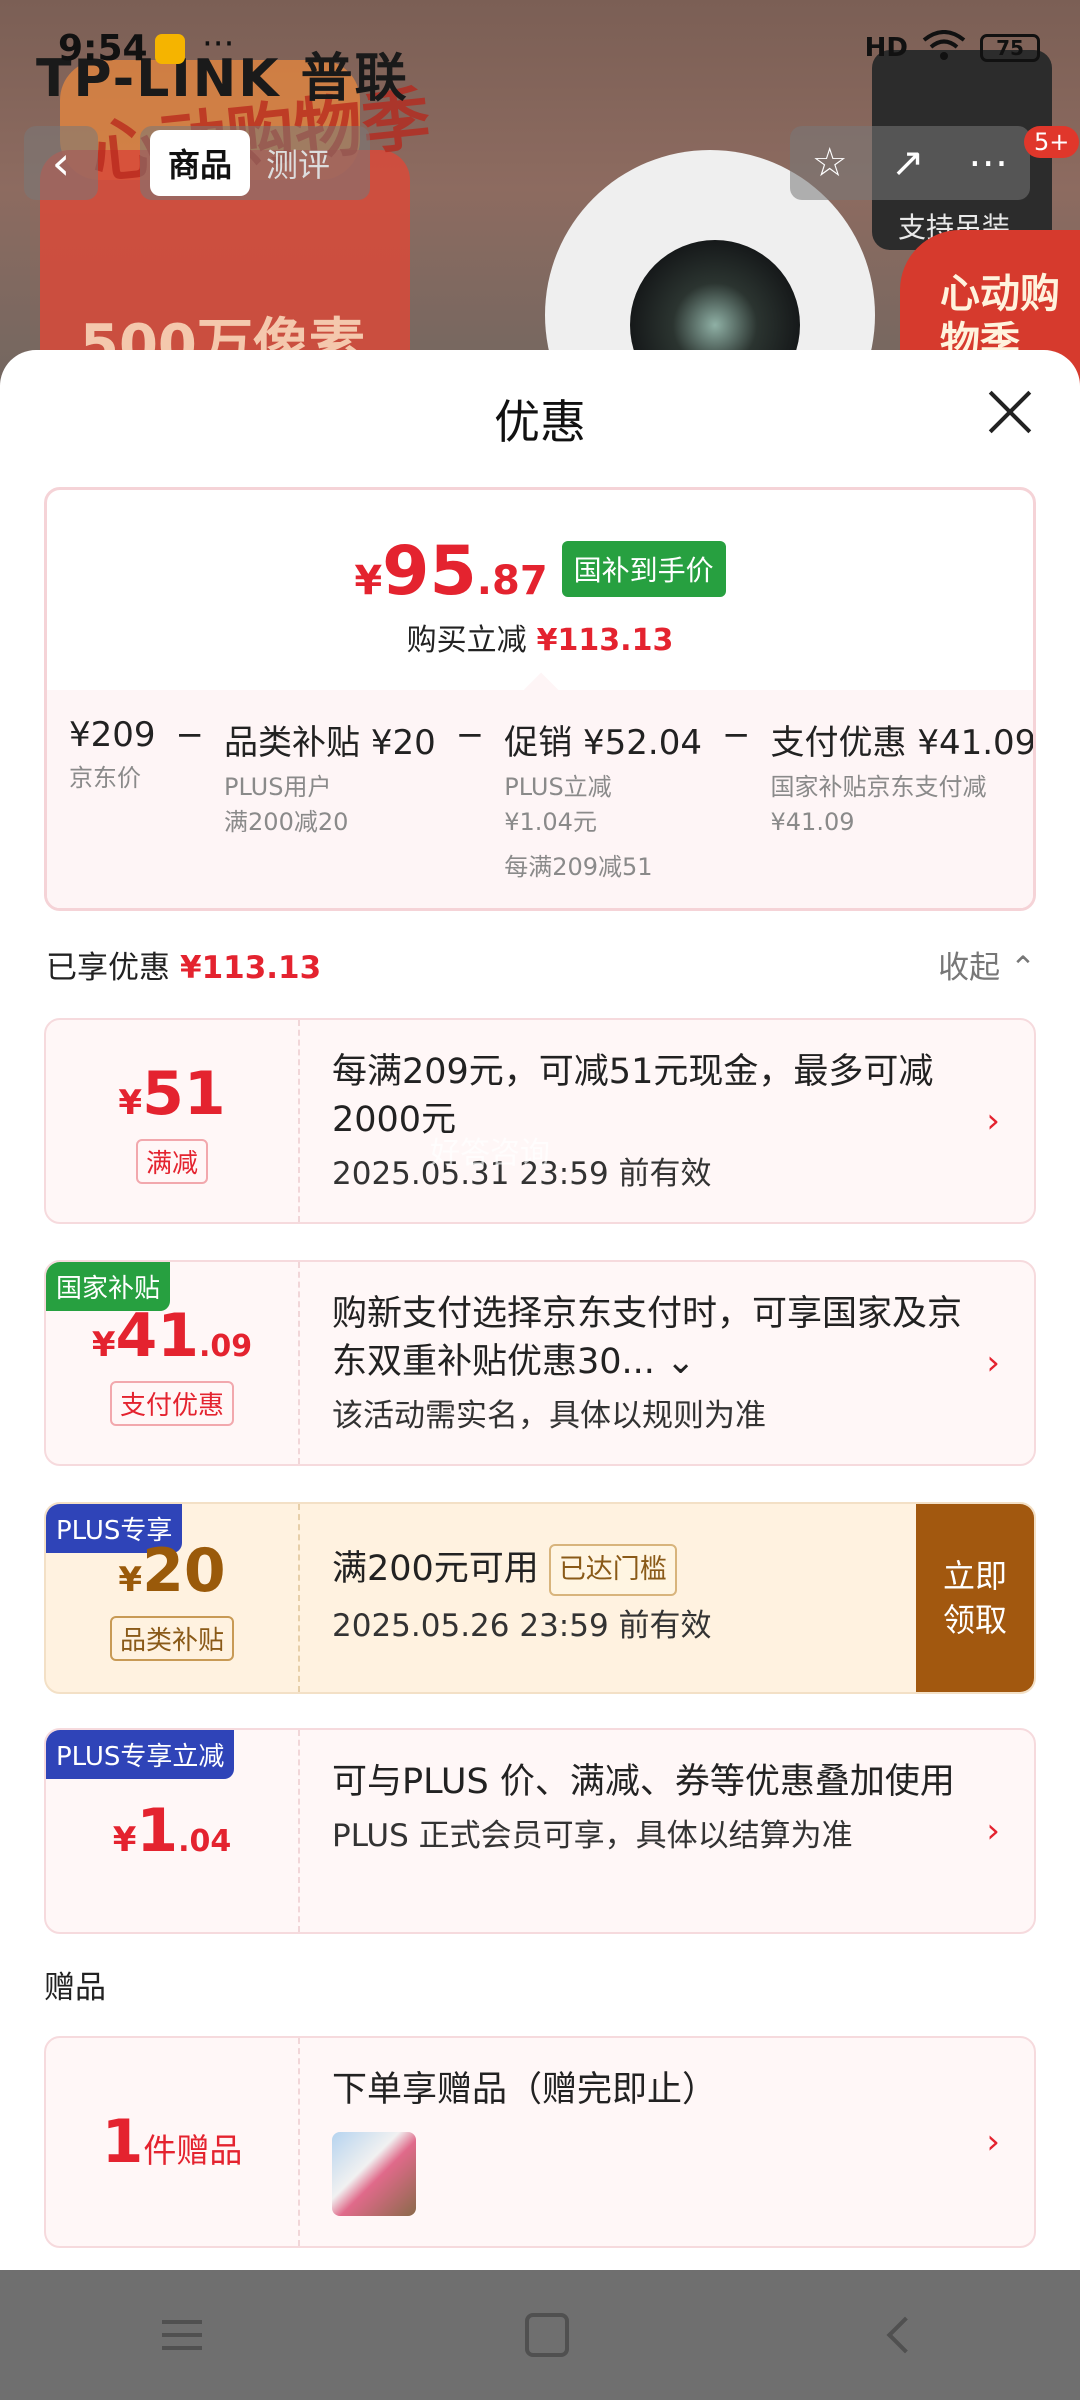 Image resolution: width=1080 pixels, height=2400 pixels. Describe the element at coordinates (878, 787) in the screenshot. I see `breakdown-sub: 国家补贴京东支付减` at that location.